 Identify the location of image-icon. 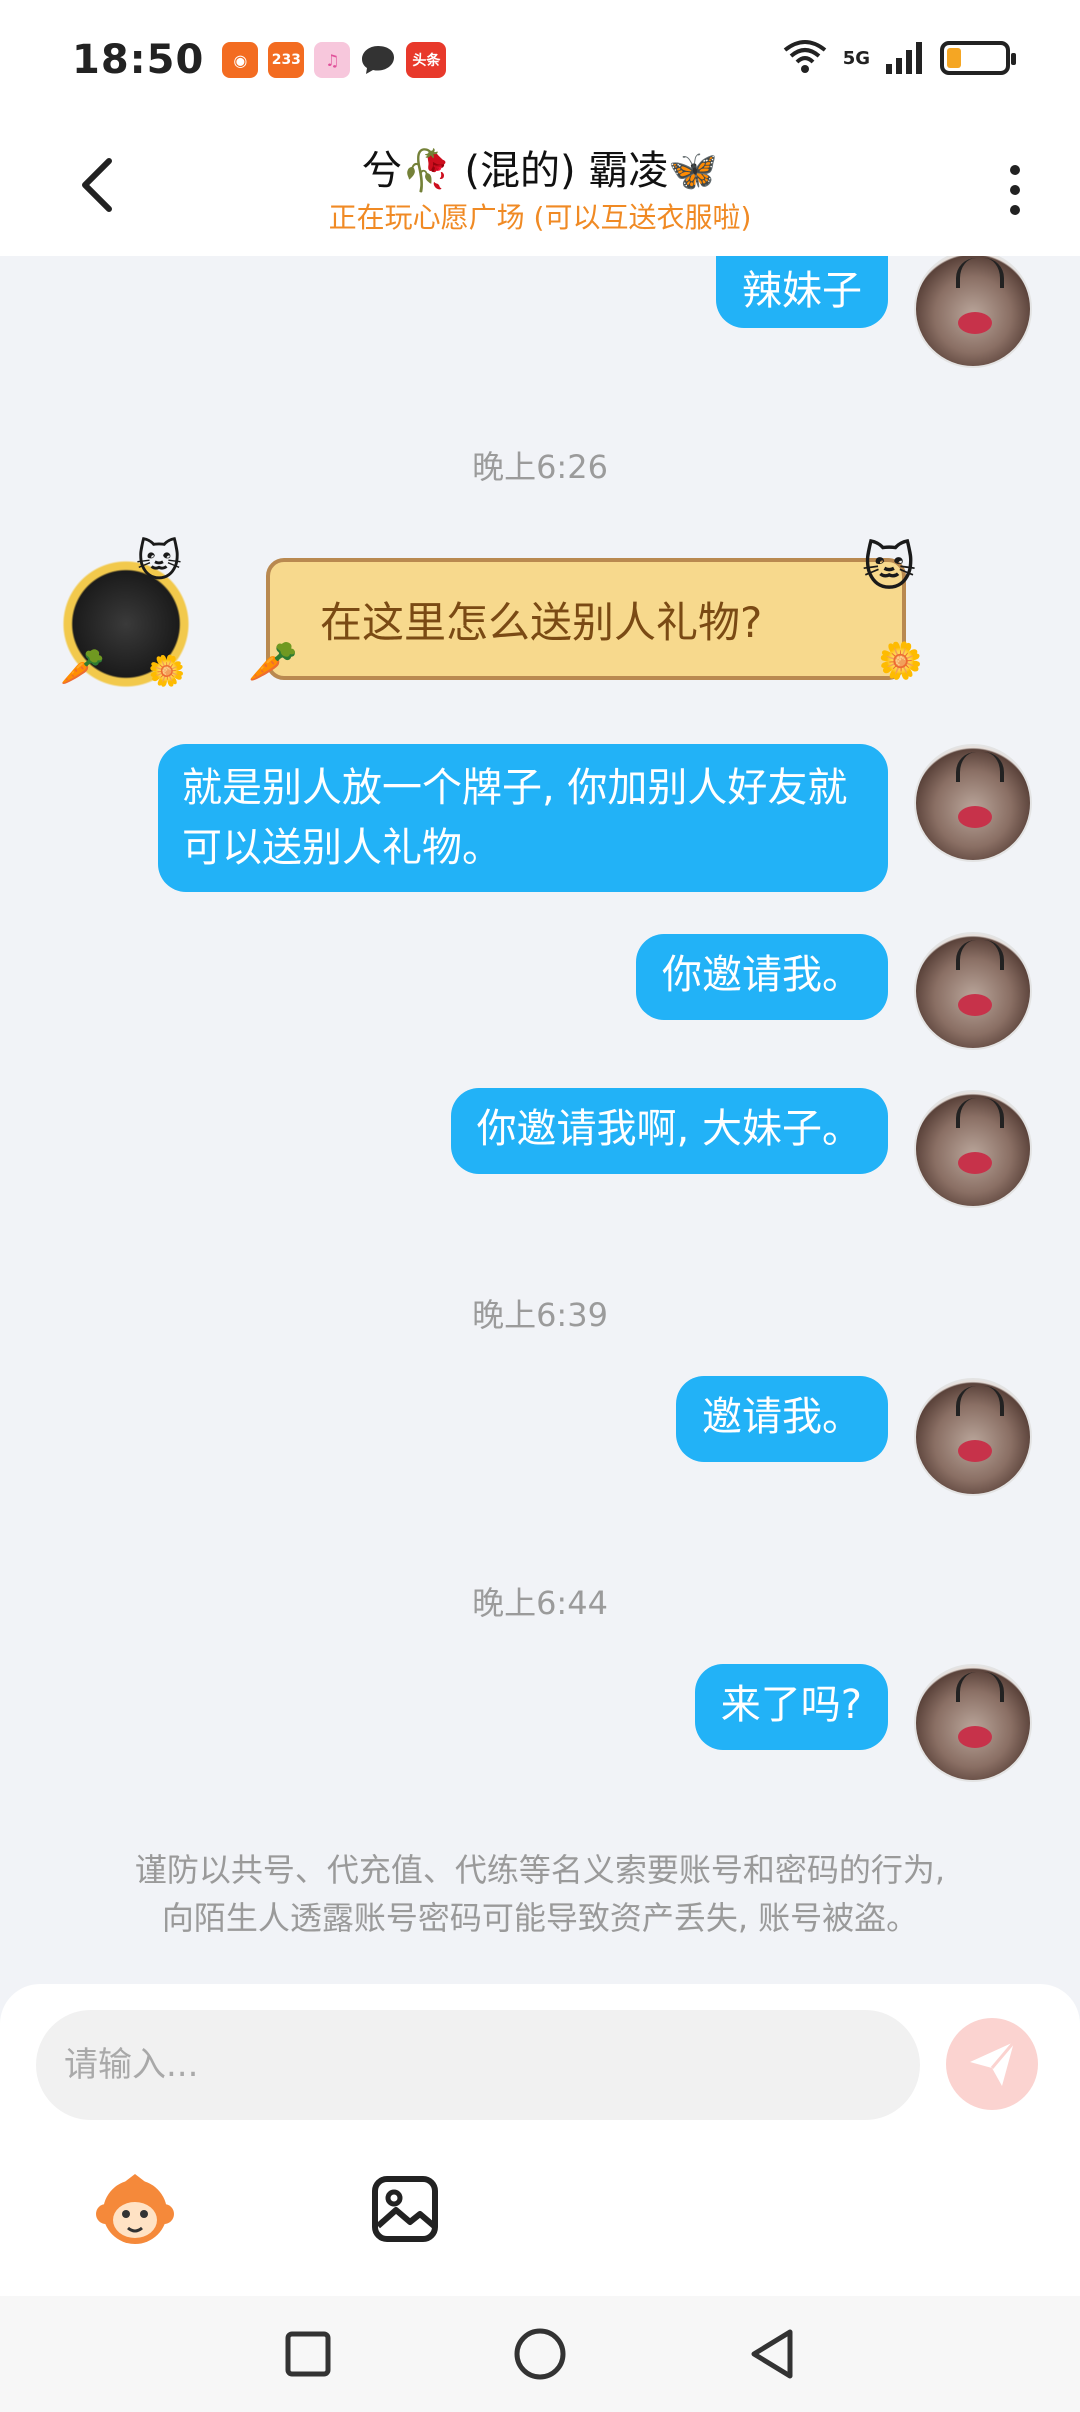
(405, 2209).